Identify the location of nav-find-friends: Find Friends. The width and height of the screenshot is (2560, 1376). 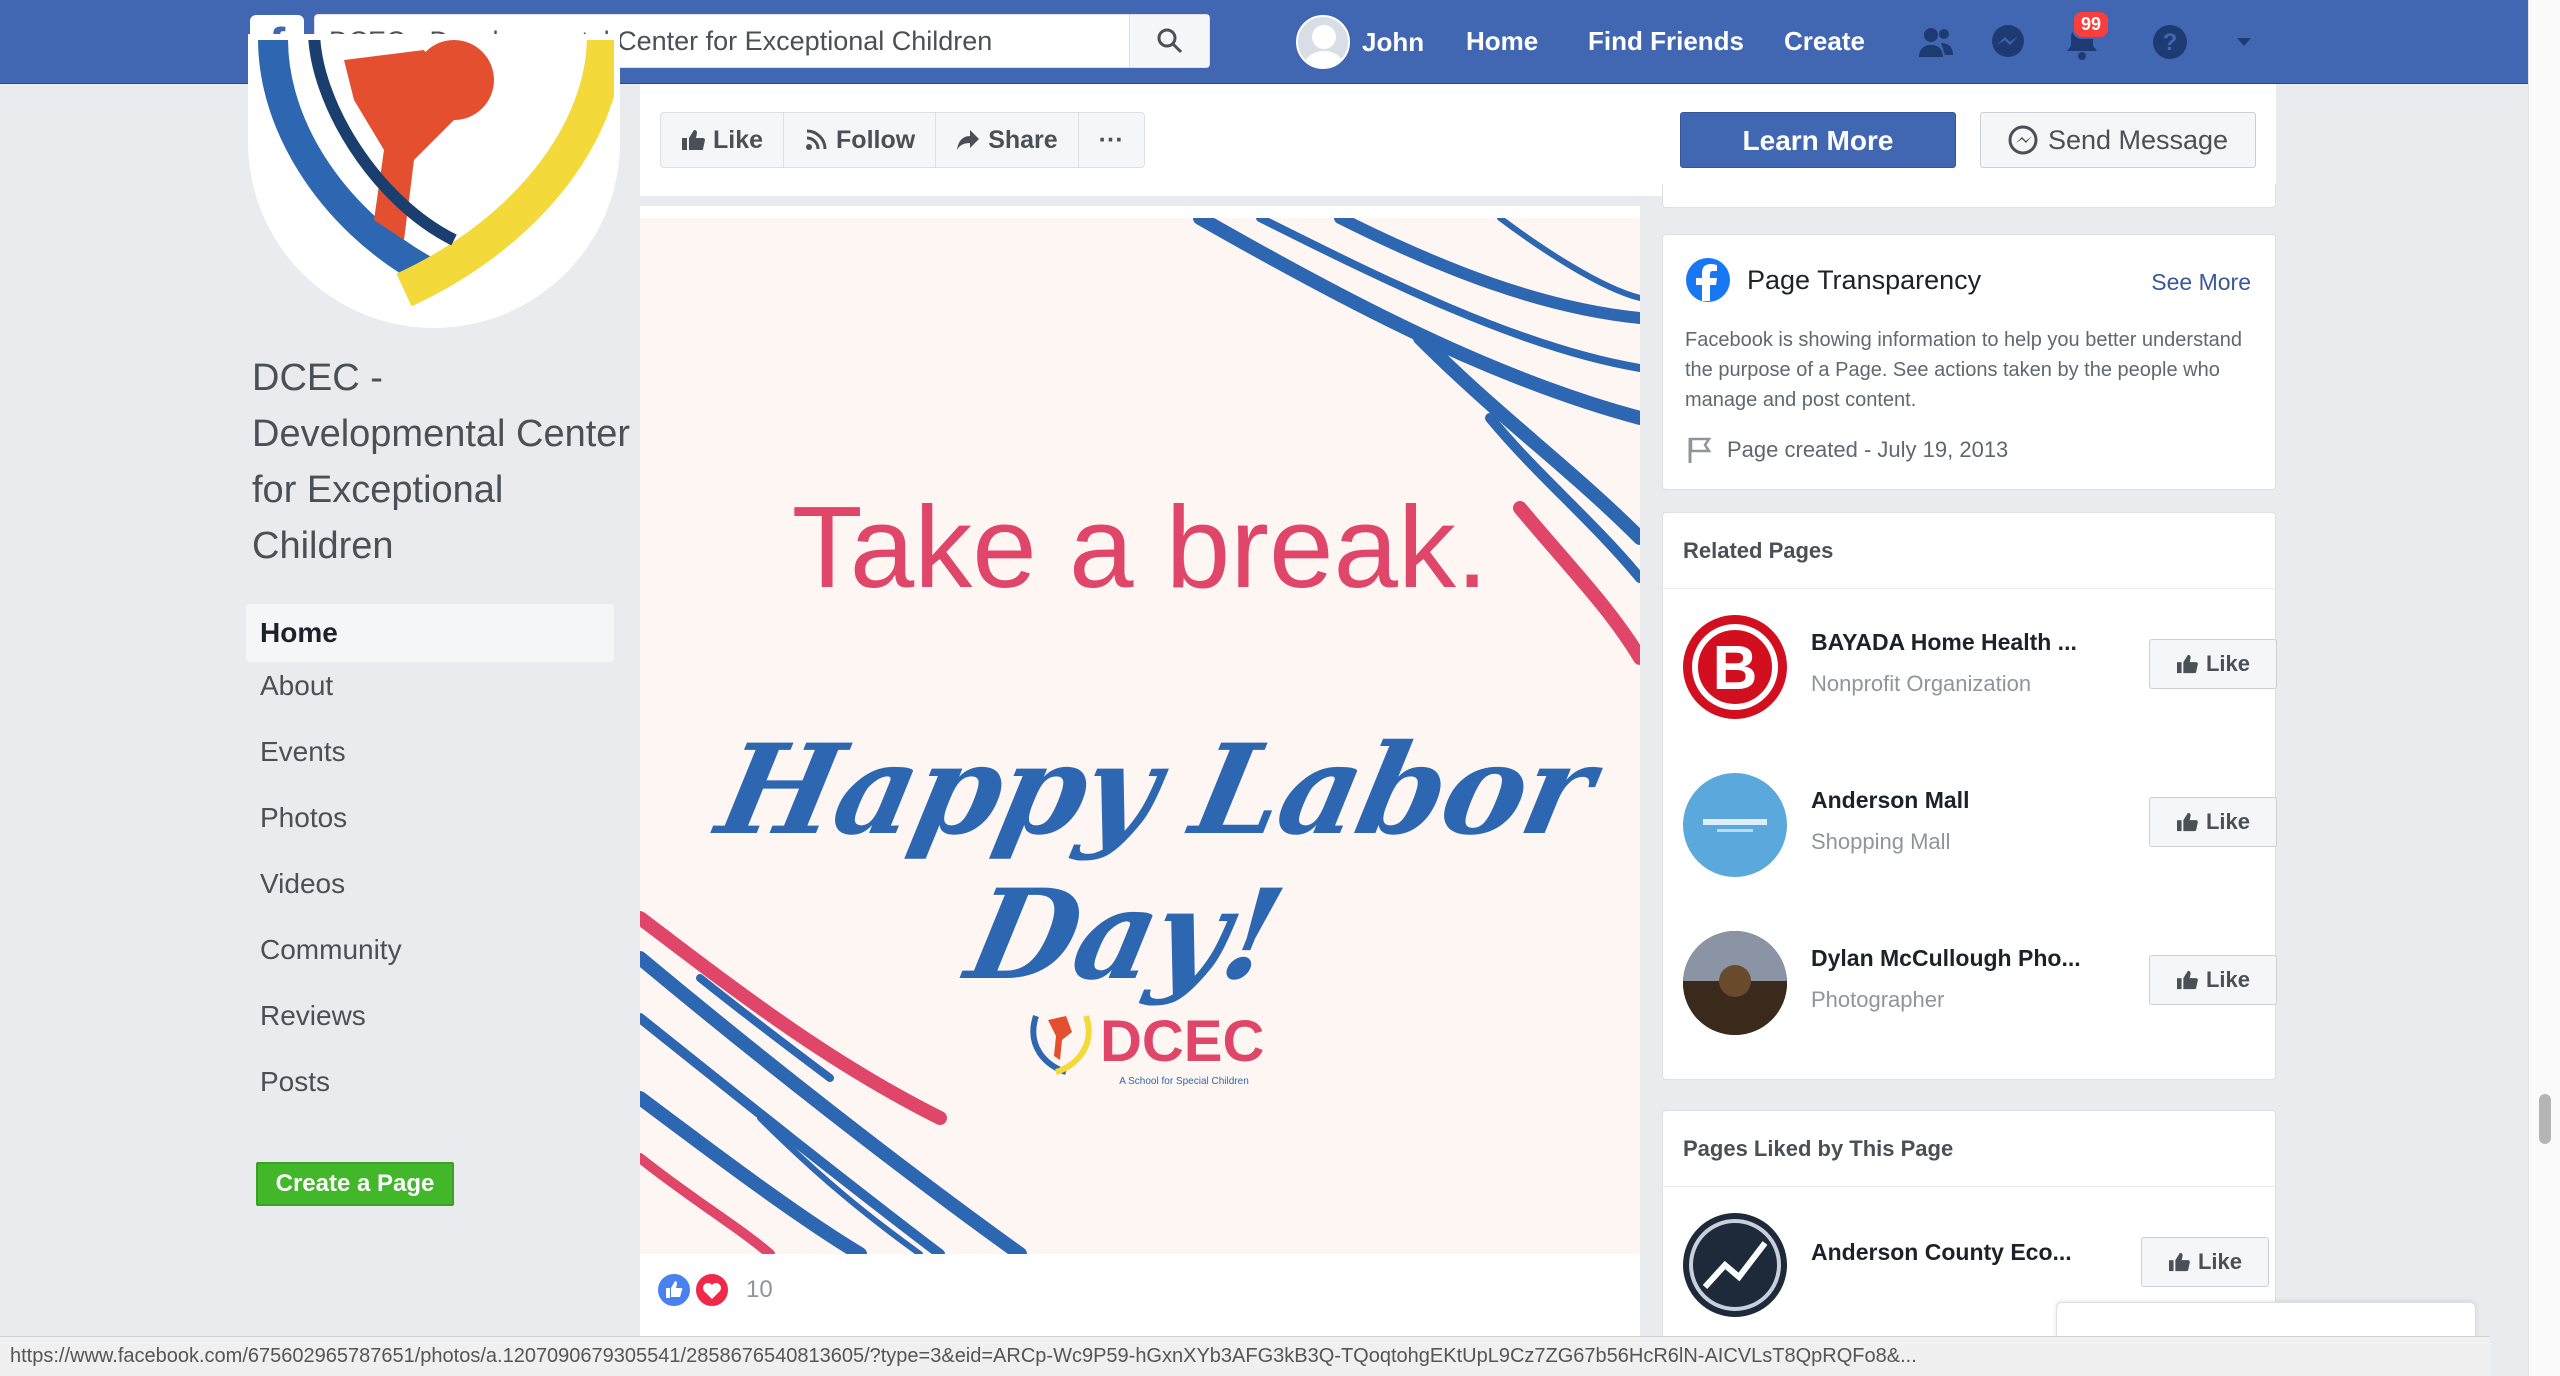
(1666, 41).